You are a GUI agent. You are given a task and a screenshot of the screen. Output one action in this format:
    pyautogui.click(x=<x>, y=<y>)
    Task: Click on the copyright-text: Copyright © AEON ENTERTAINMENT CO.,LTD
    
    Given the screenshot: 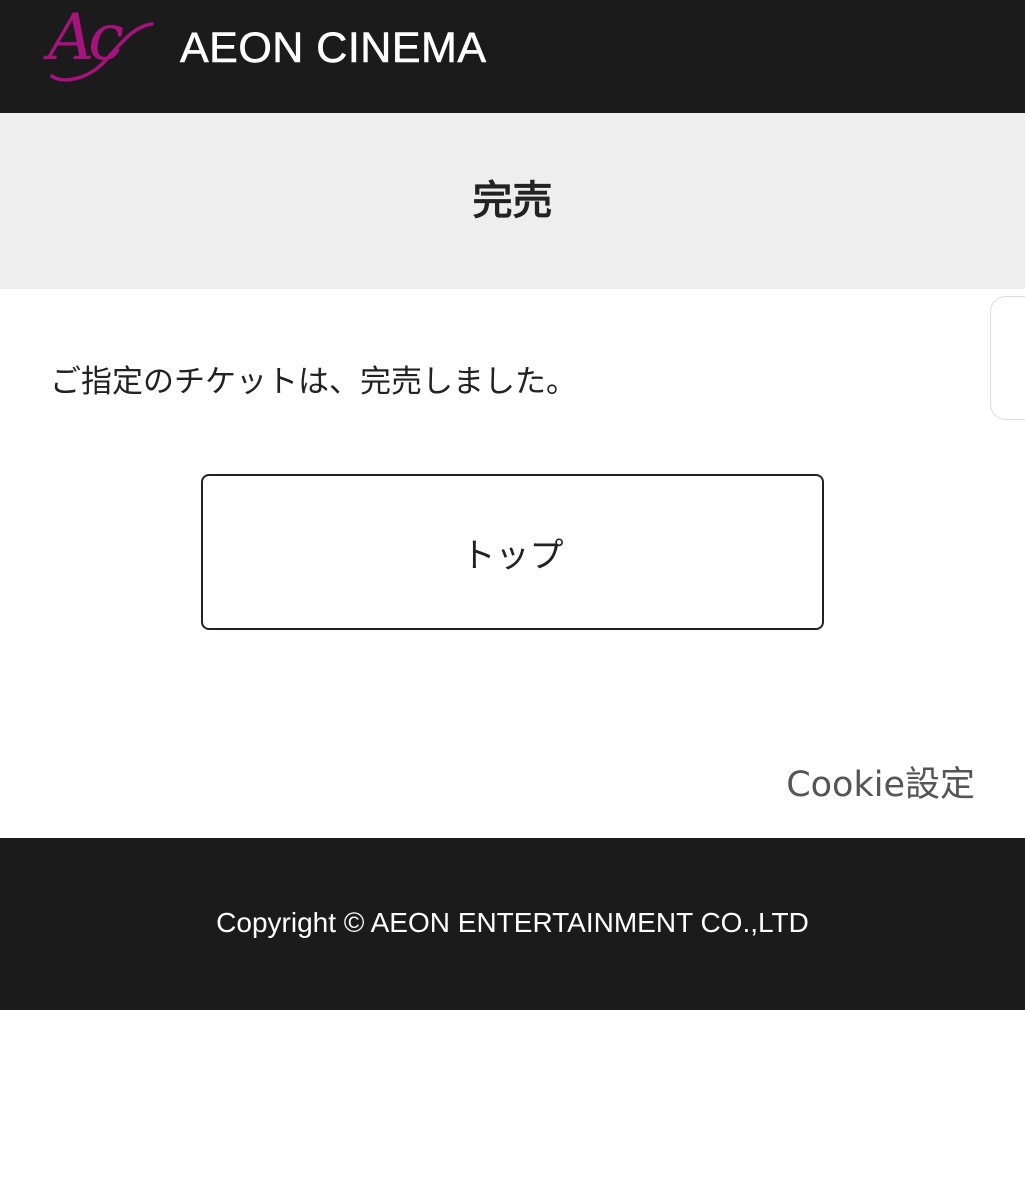 What is the action you would take?
    pyautogui.click(x=512, y=922)
    